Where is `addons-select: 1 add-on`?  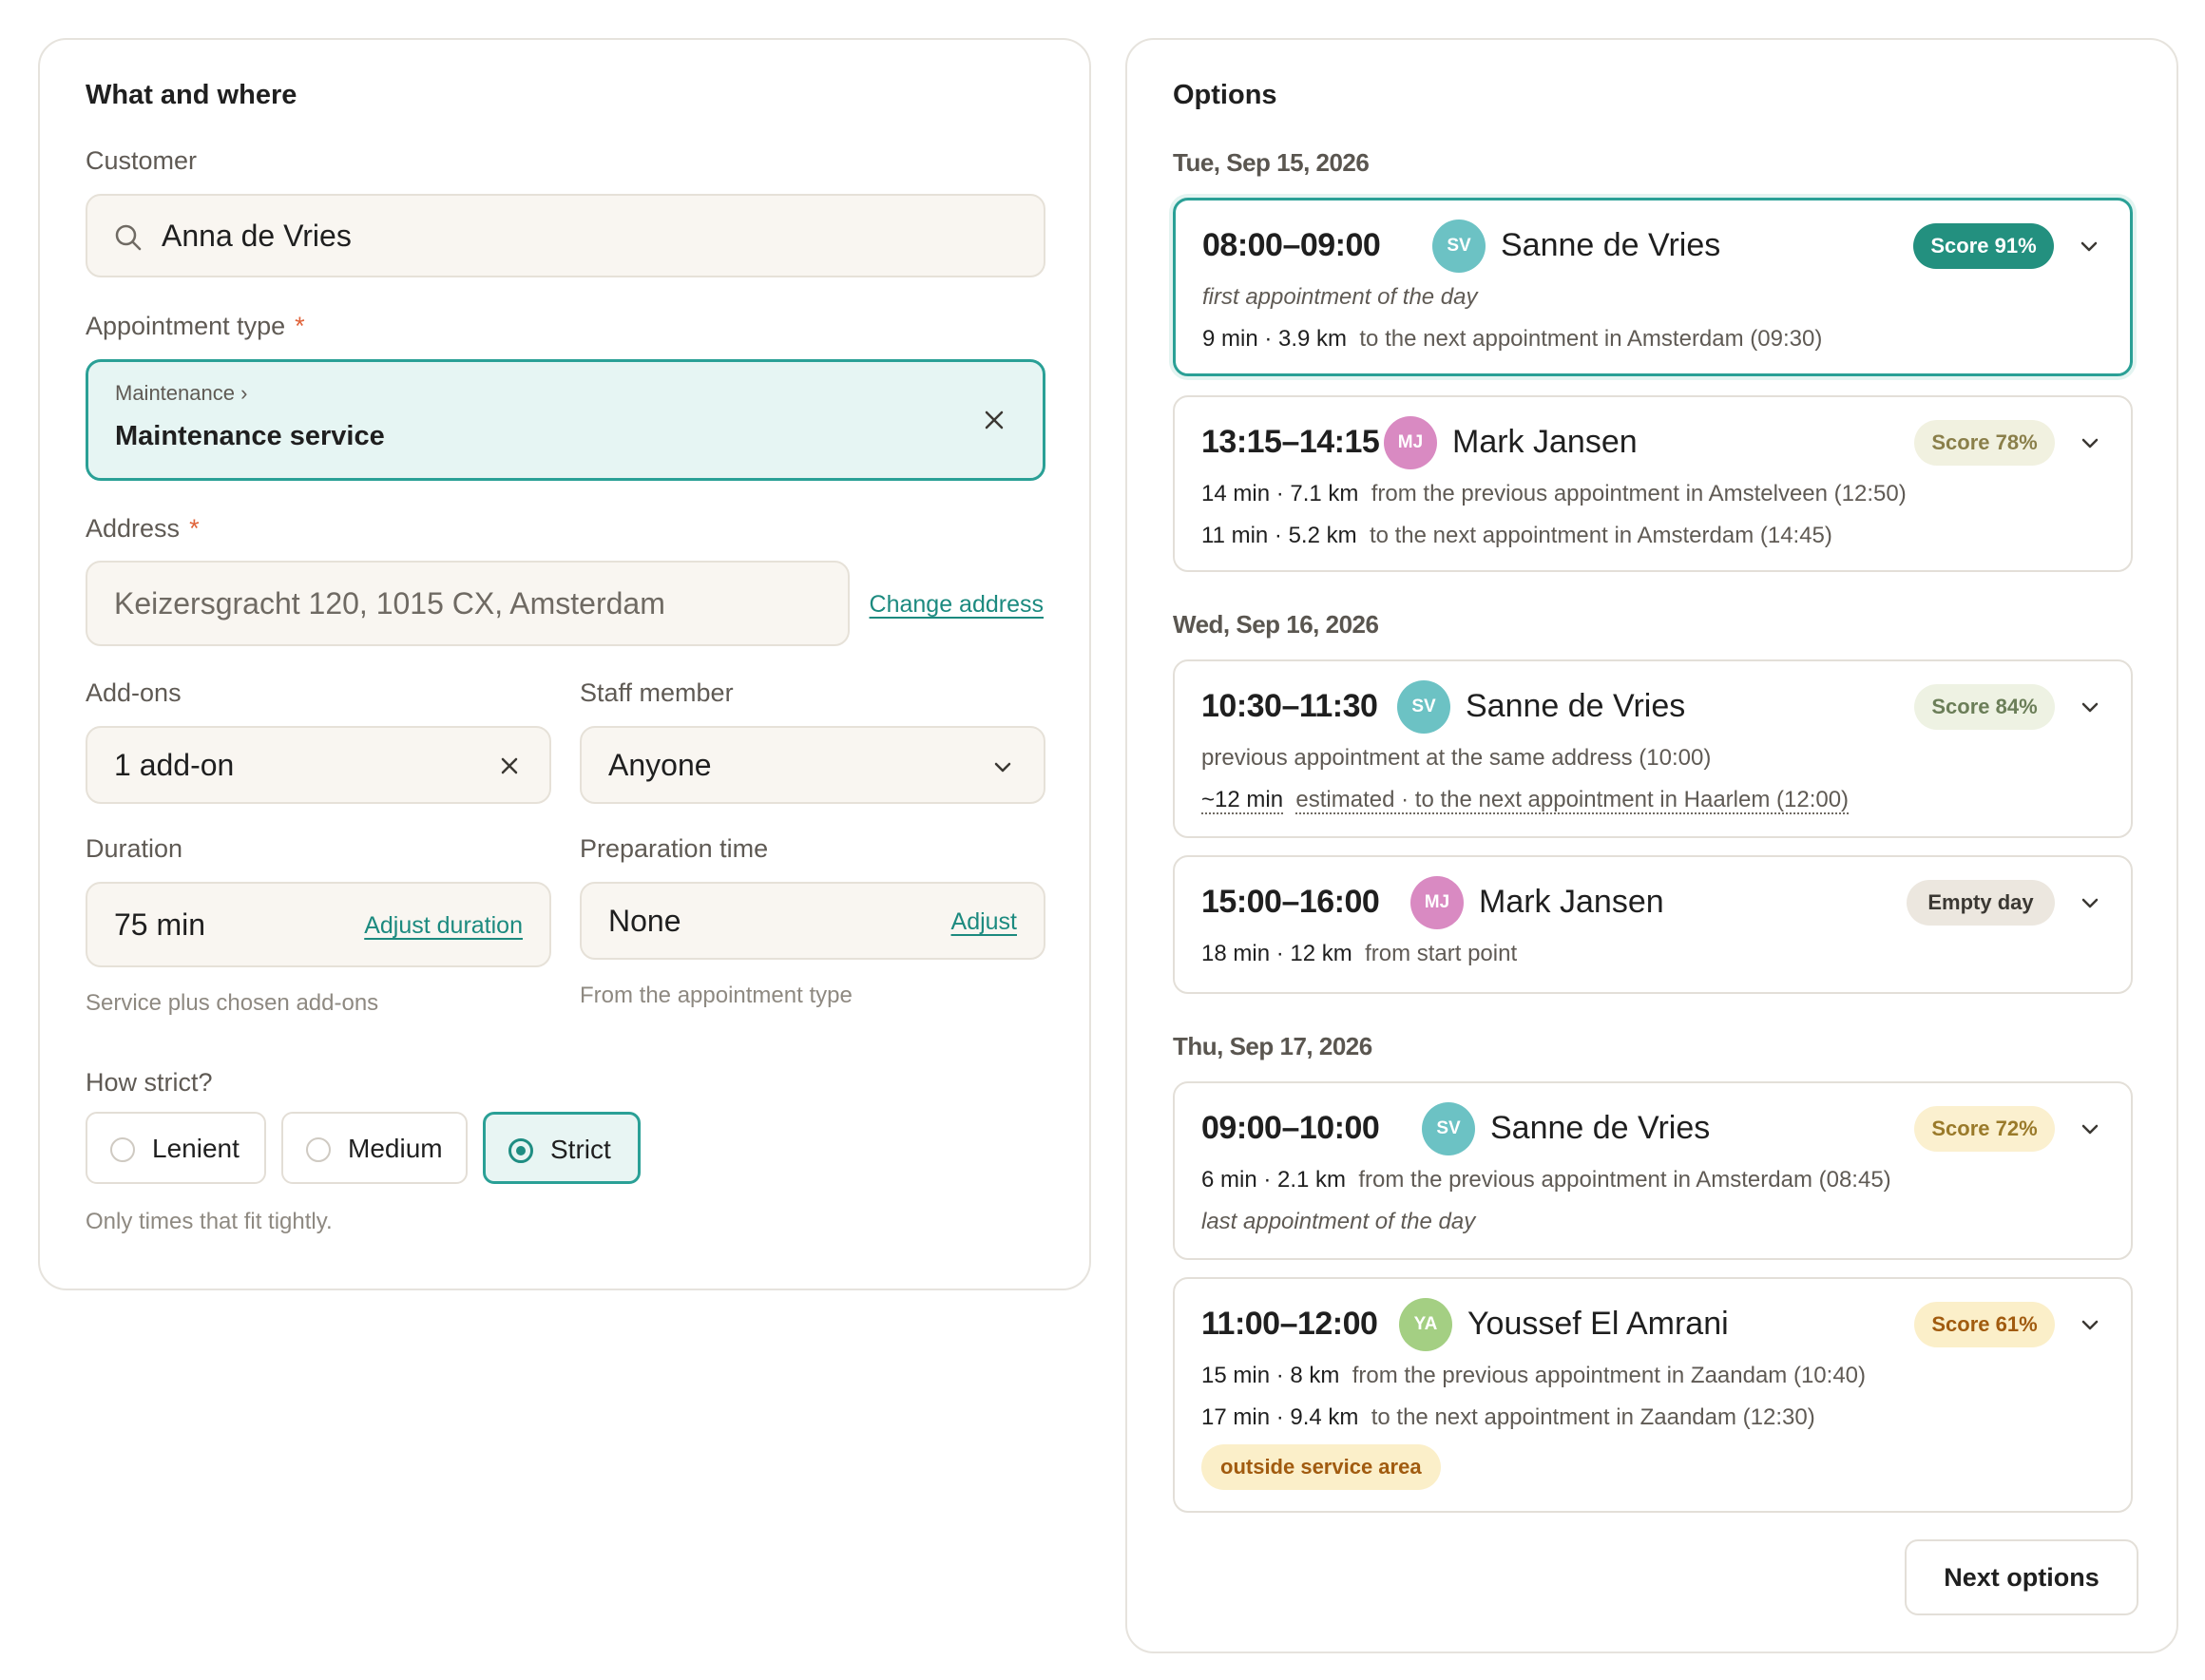 addons-select: 1 add-on is located at coordinates (318, 765).